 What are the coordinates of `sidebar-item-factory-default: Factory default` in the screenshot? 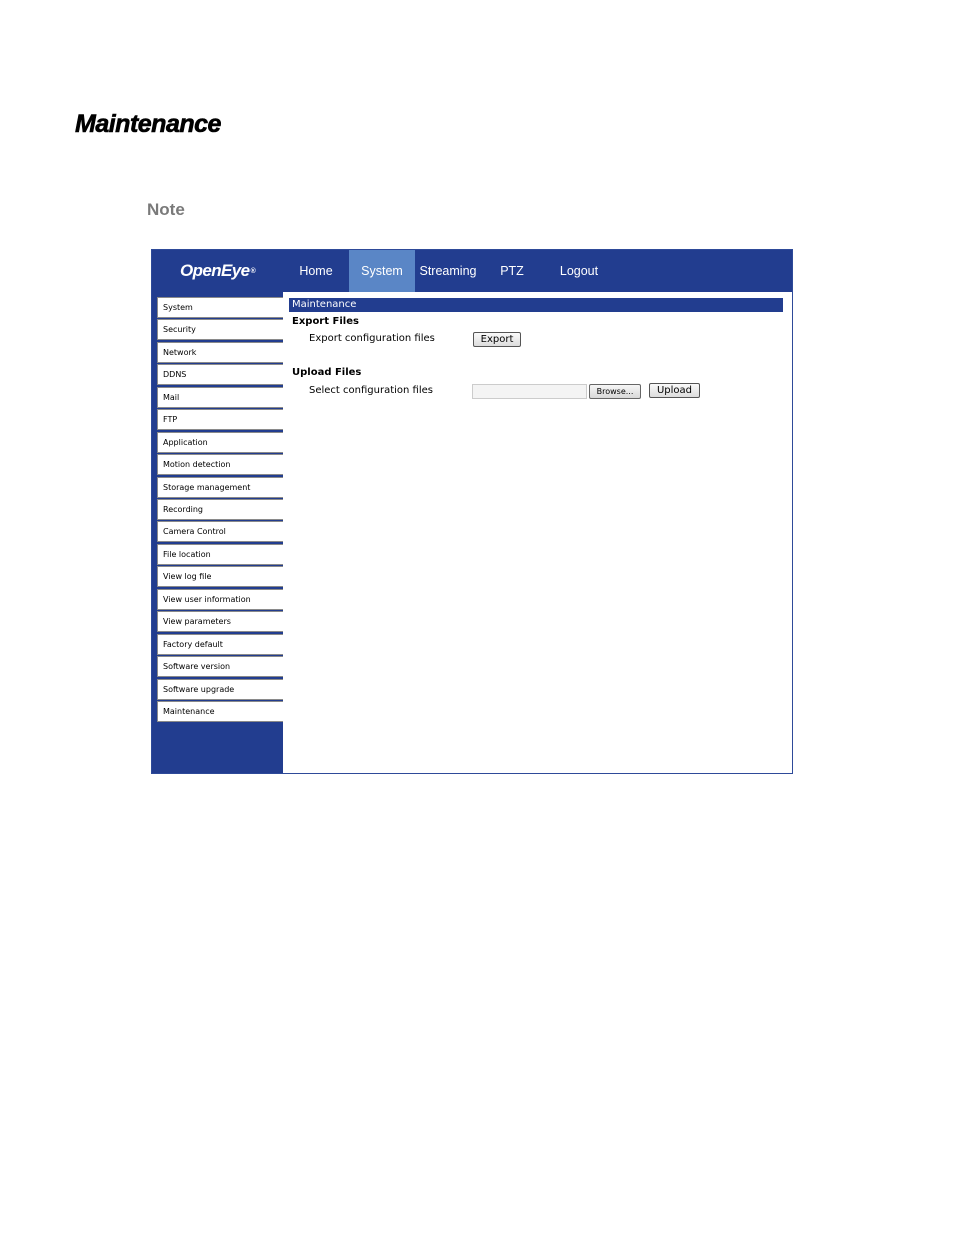 It's located at (220, 644).